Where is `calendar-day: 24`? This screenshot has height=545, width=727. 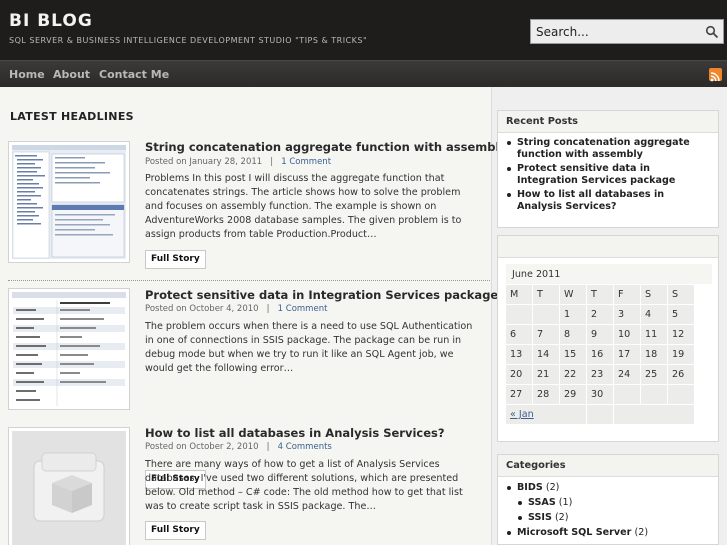
calendar-day: 24 is located at coordinates (627, 374).